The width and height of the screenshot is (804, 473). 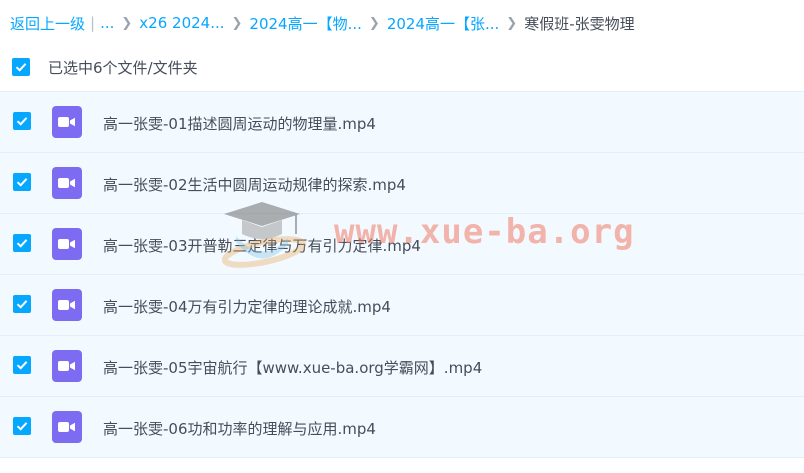 I want to click on file-name: 高一张雯-03开普勒三定律与万有引力定律.mp4, so click(x=262, y=245).